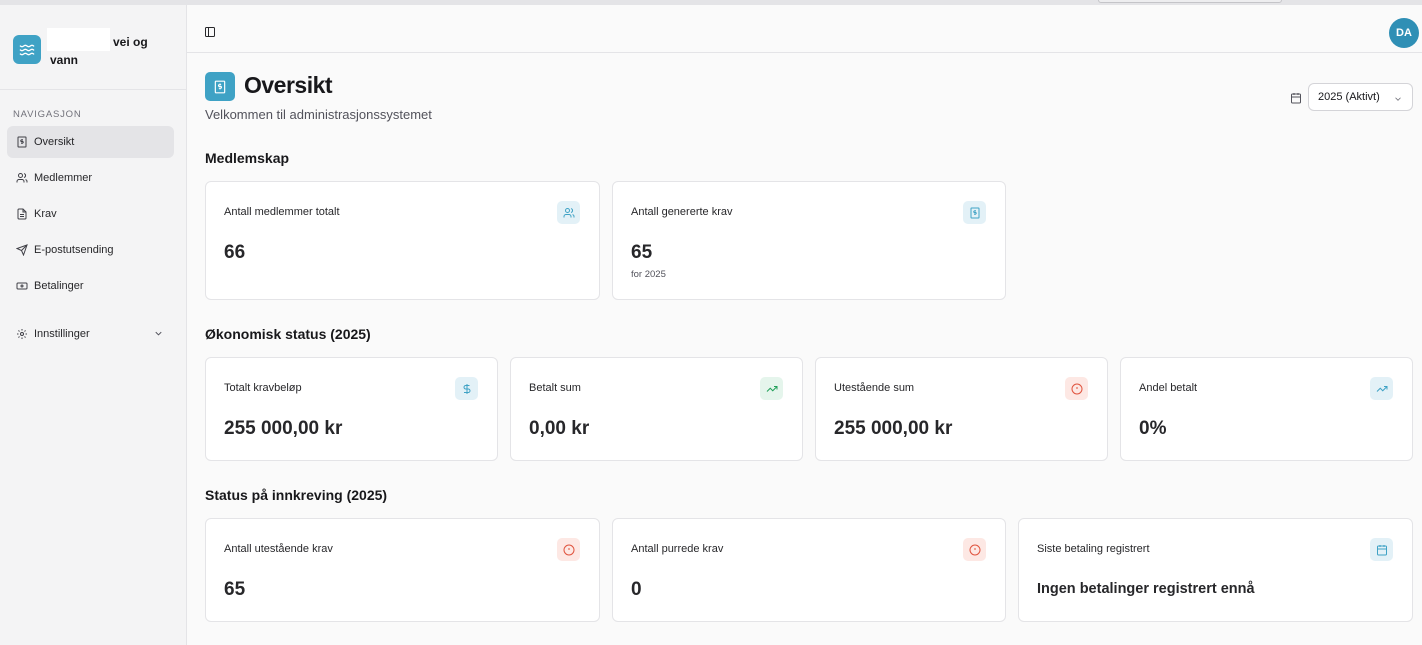 The height and width of the screenshot is (645, 1422). Describe the element at coordinates (130, 42) in the screenshot. I see `brand-name-line1: vei og` at that location.